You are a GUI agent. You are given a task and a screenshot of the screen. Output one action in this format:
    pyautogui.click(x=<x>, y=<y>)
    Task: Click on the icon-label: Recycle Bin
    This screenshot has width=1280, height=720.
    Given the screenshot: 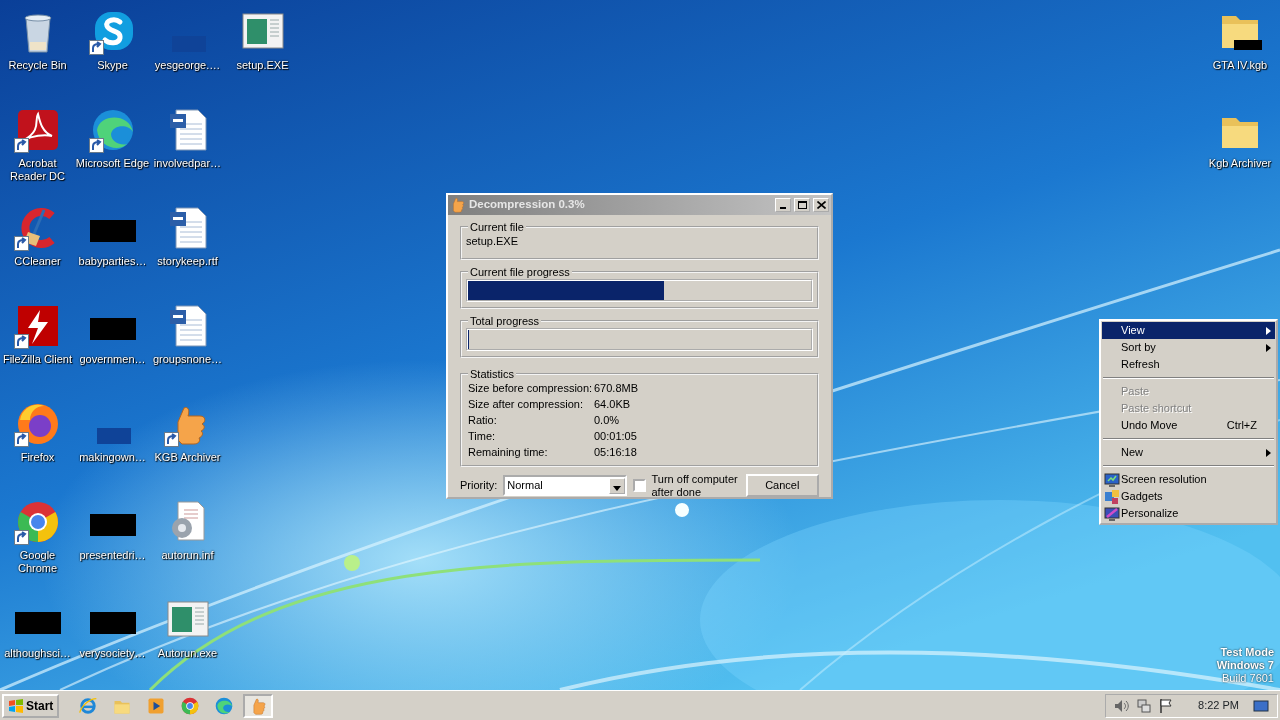 What is the action you would take?
    pyautogui.click(x=37, y=65)
    